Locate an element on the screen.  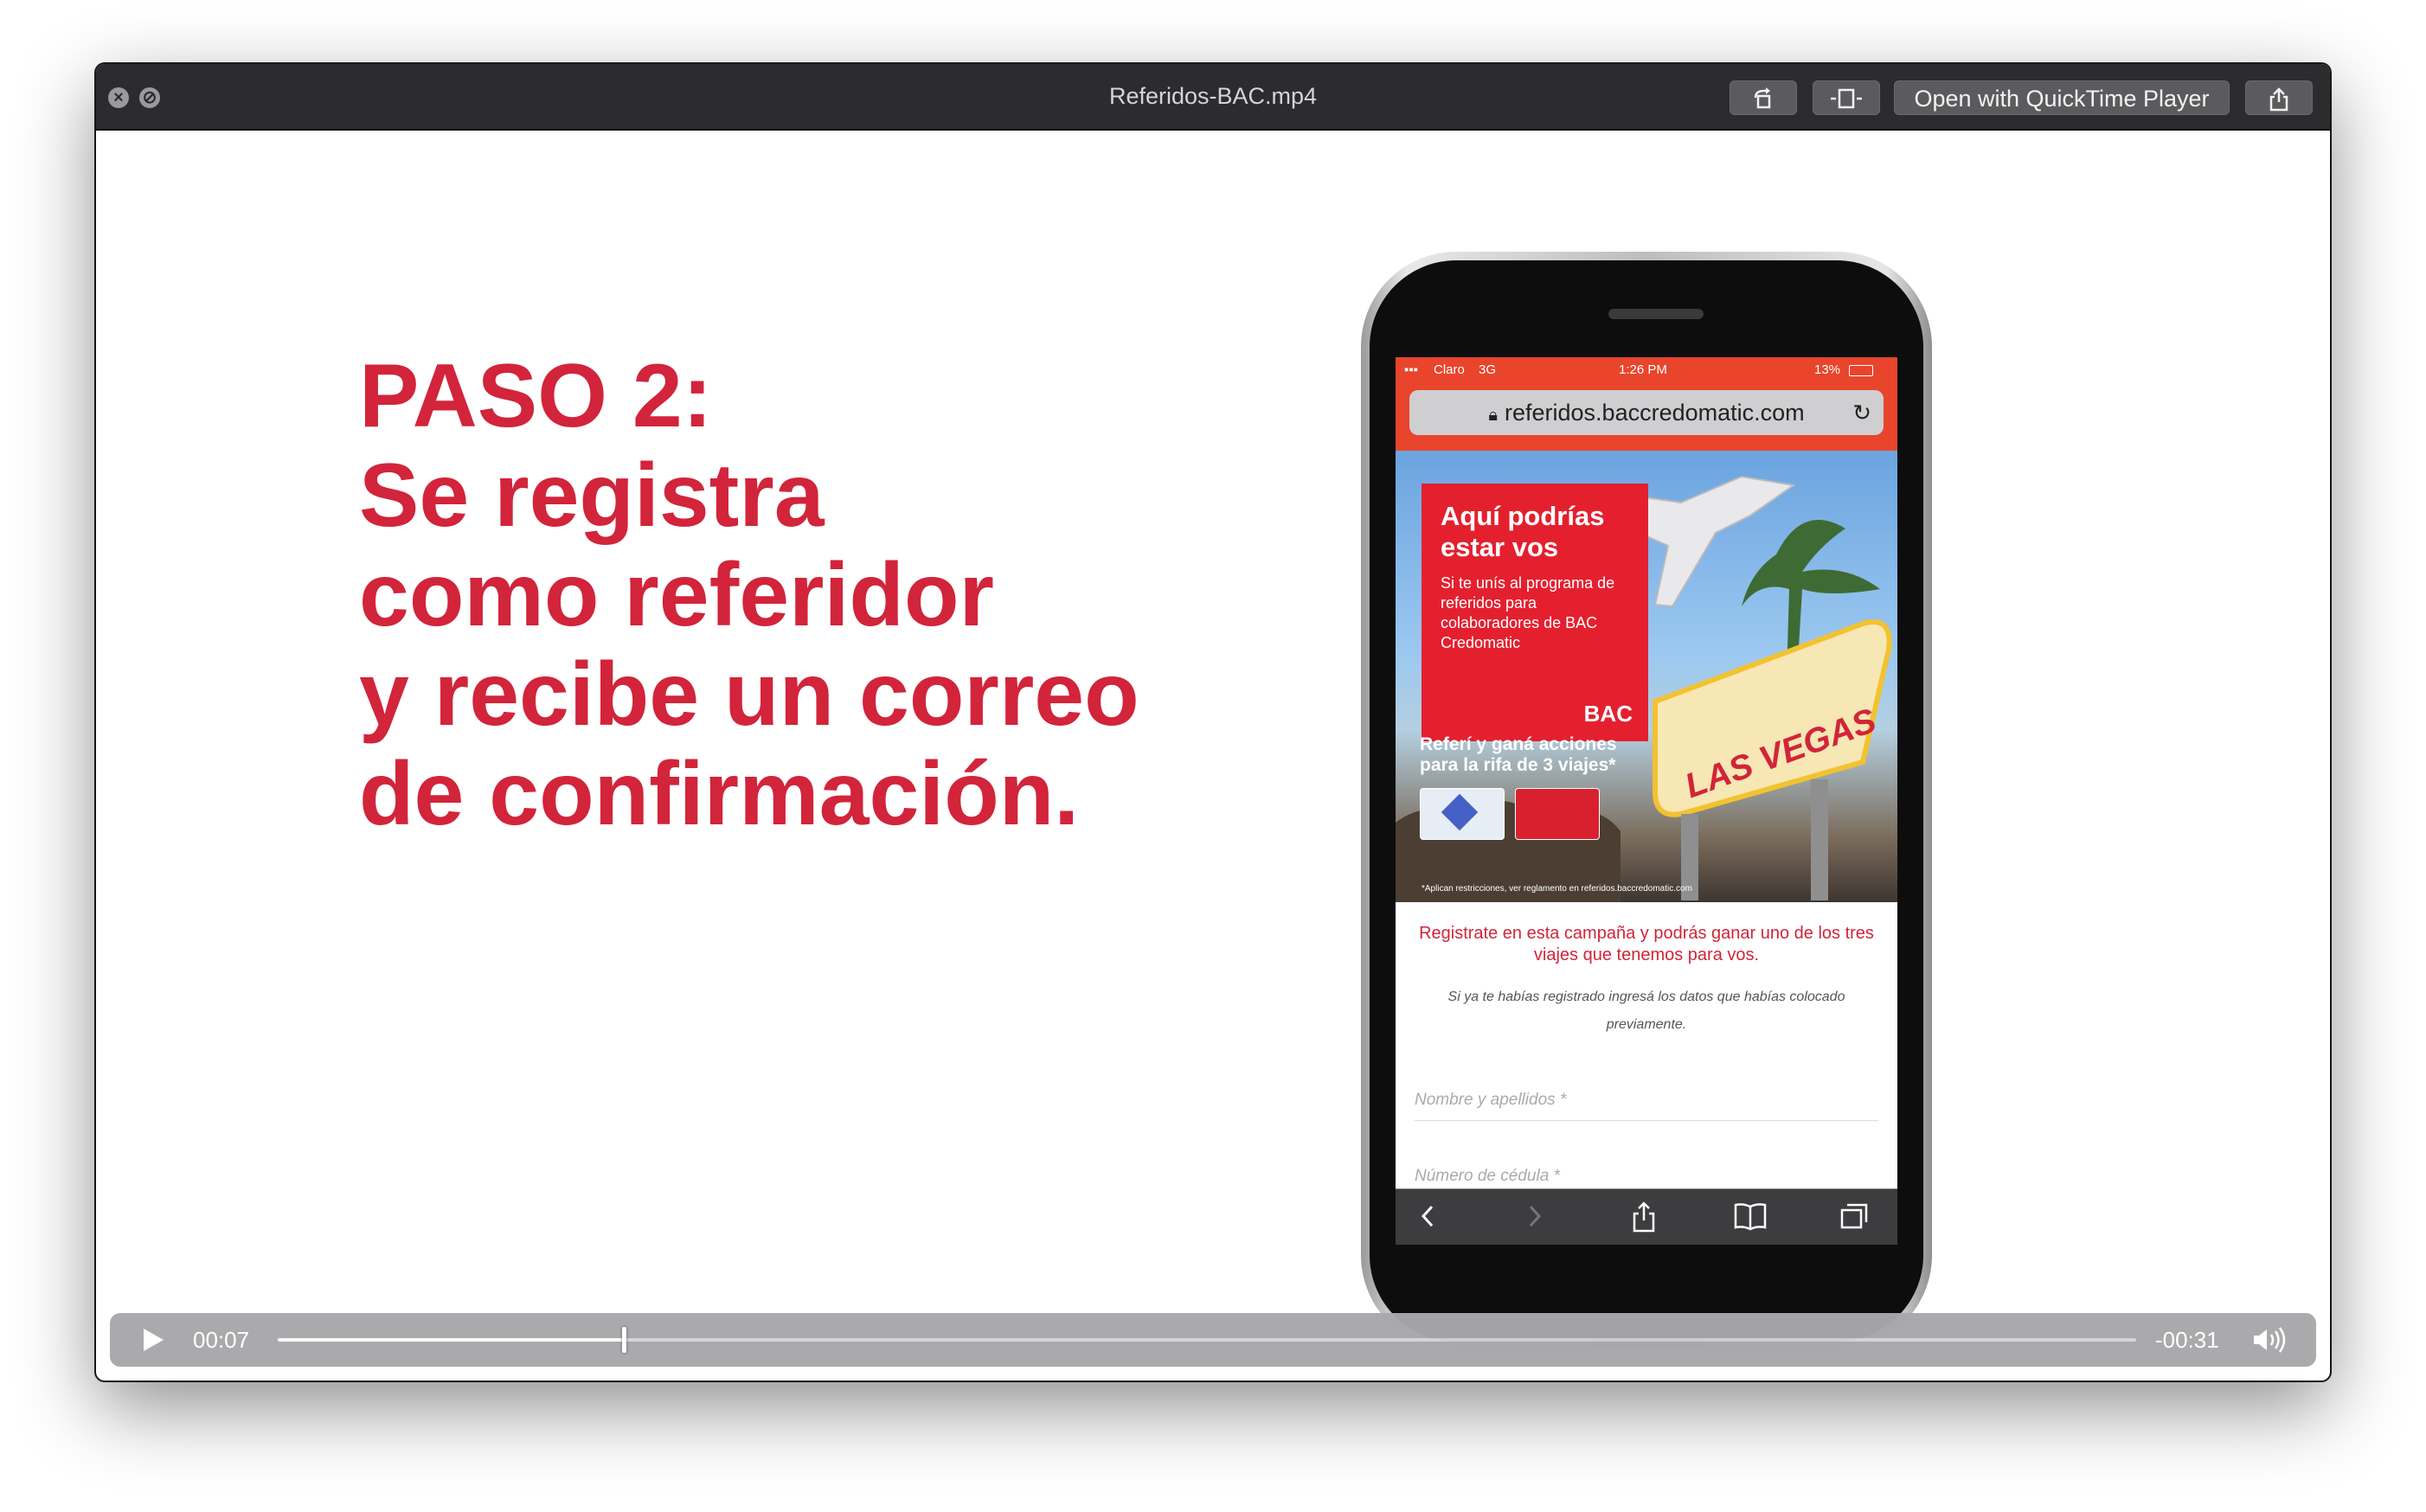
scrubber-track is located at coordinates (1207, 1340).